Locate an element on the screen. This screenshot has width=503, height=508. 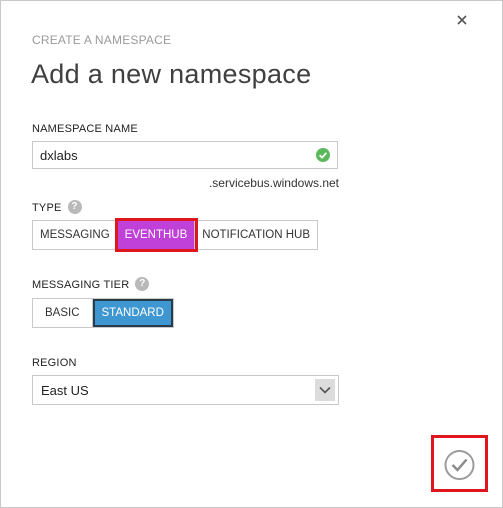
namespace-name-field-wrapper is located at coordinates (185, 155).